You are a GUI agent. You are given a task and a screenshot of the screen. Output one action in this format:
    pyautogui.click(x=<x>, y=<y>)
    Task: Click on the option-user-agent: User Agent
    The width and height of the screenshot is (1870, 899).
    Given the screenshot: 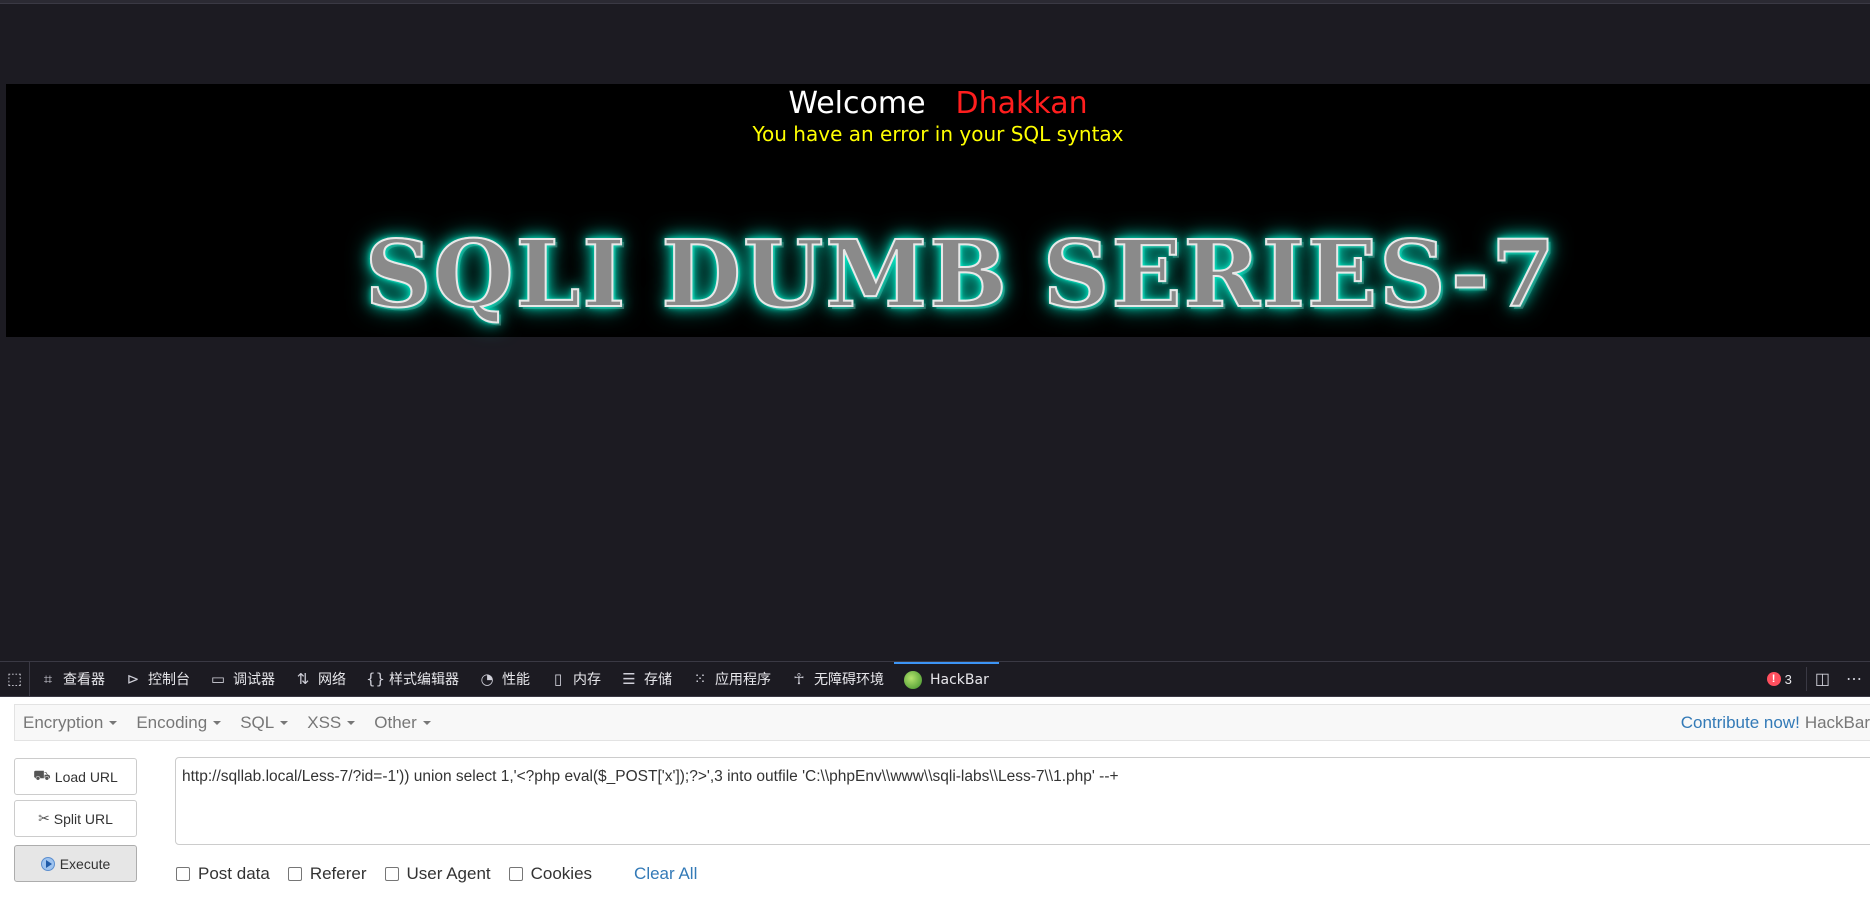 What is the action you would take?
    pyautogui.click(x=437, y=874)
    